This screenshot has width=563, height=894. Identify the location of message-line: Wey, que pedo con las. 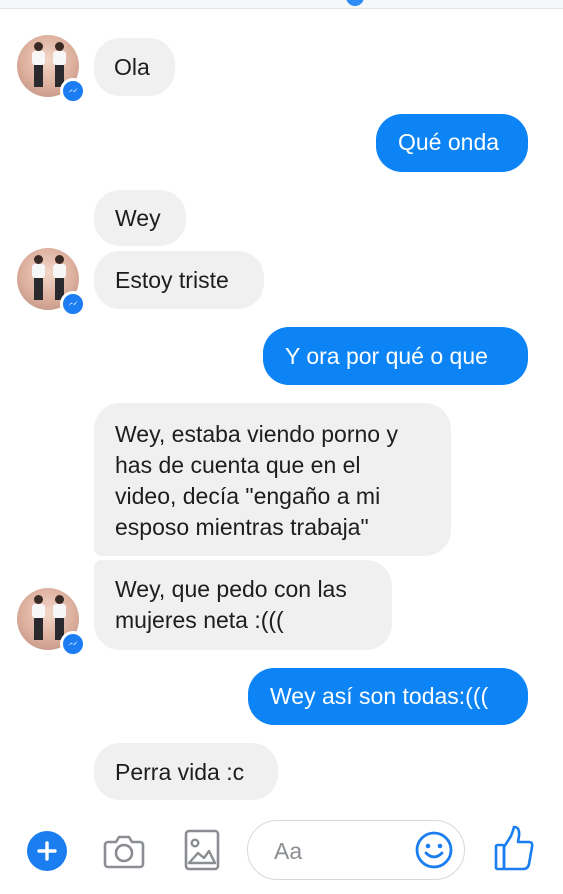
(231, 589).